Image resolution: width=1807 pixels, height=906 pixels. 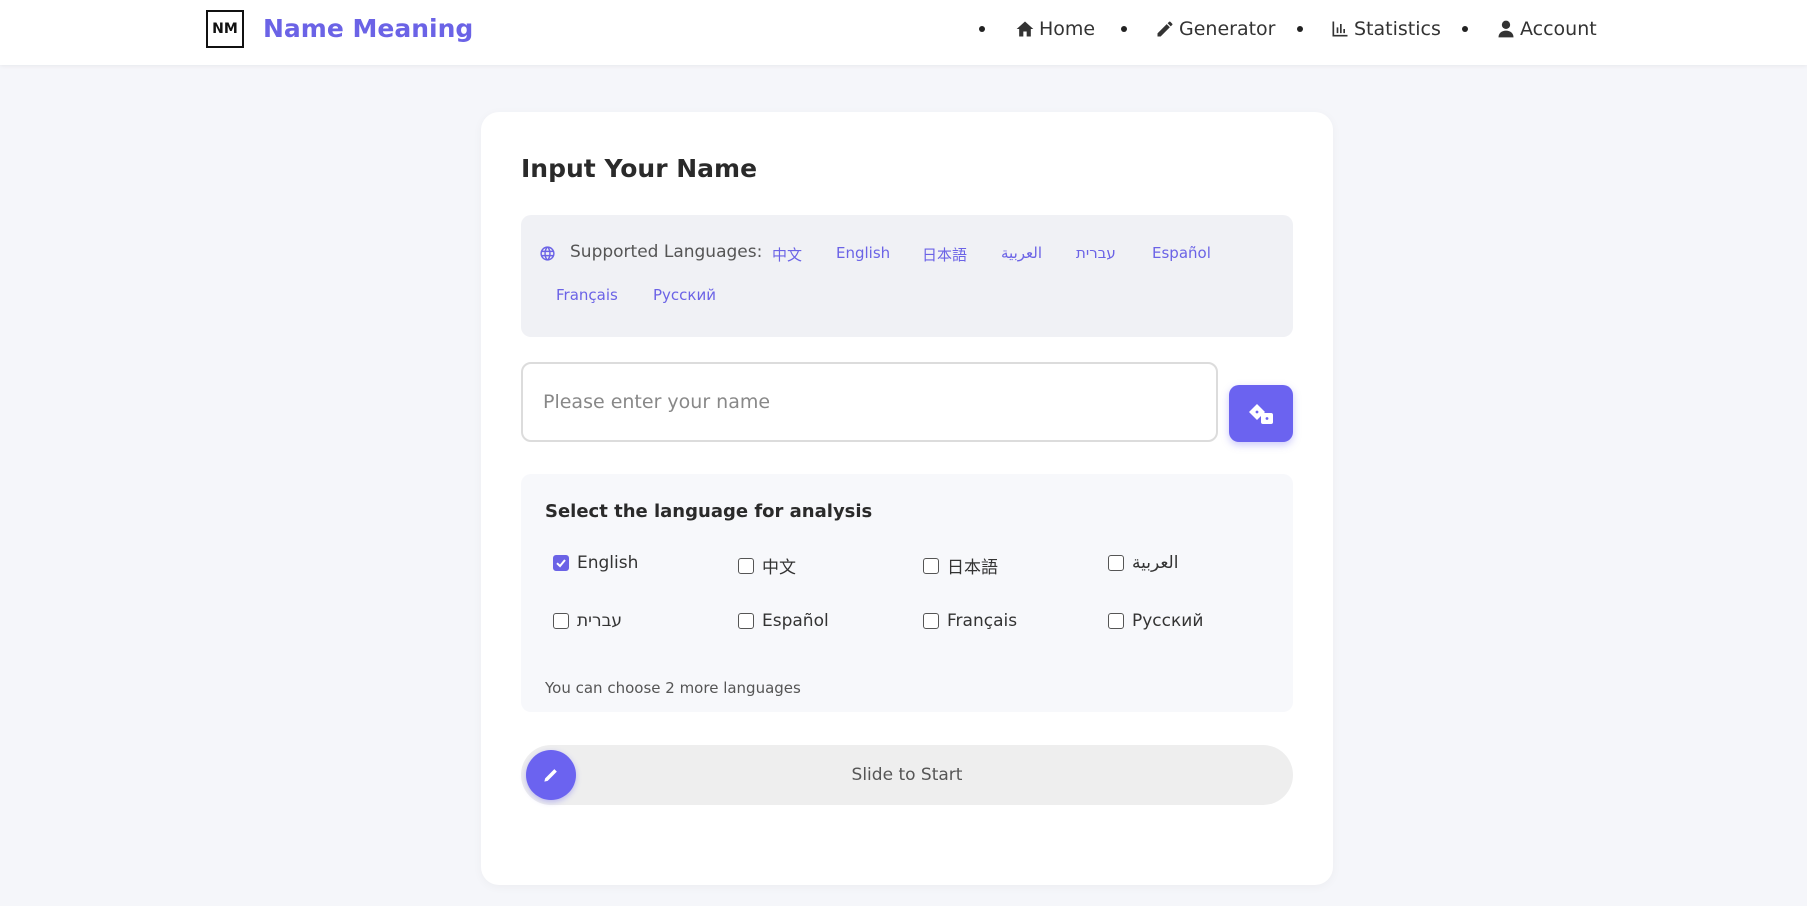 I want to click on checkbox-chinese: 中文, so click(x=767, y=565).